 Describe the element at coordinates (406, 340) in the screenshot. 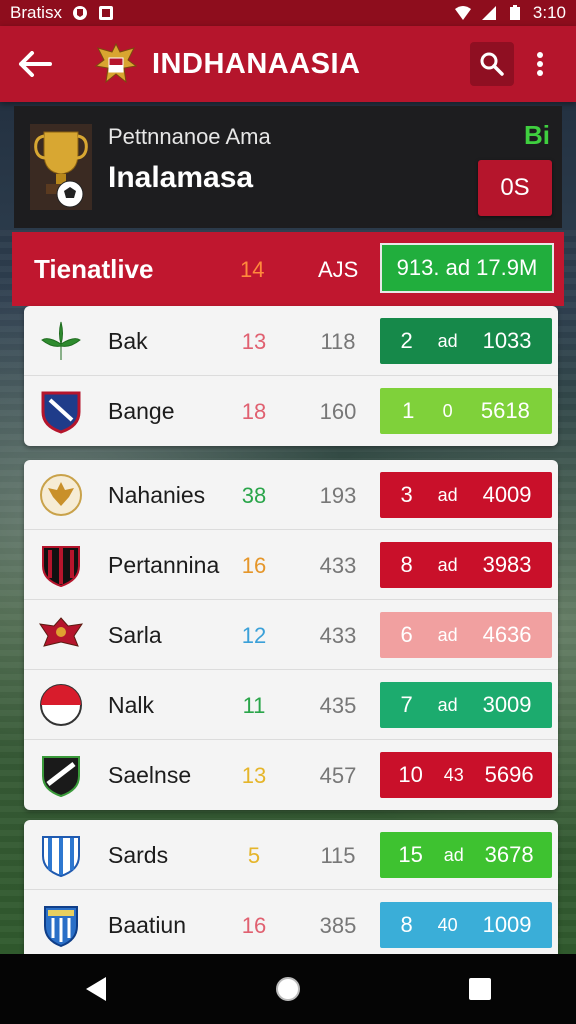

I see `points-rank: 2` at that location.